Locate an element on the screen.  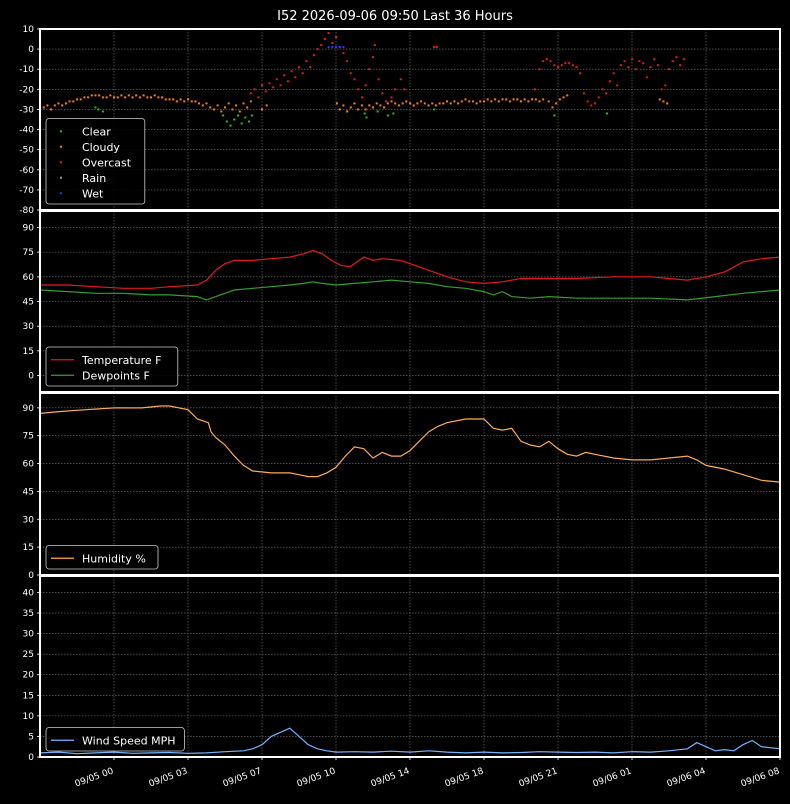
legend-label: Dewpoints F is located at coordinates (116, 375).